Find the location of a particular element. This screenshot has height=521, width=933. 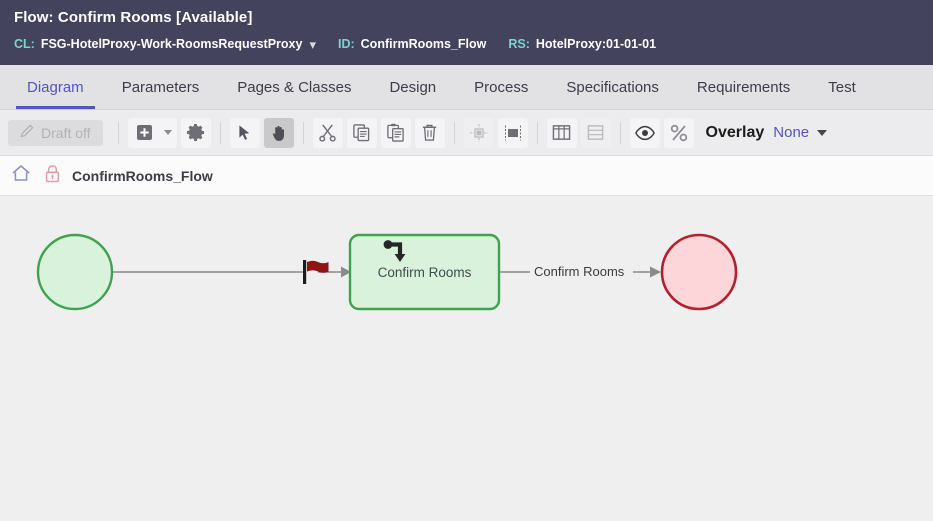

ruleset-label: RS: is located at coordinates (519, 44).